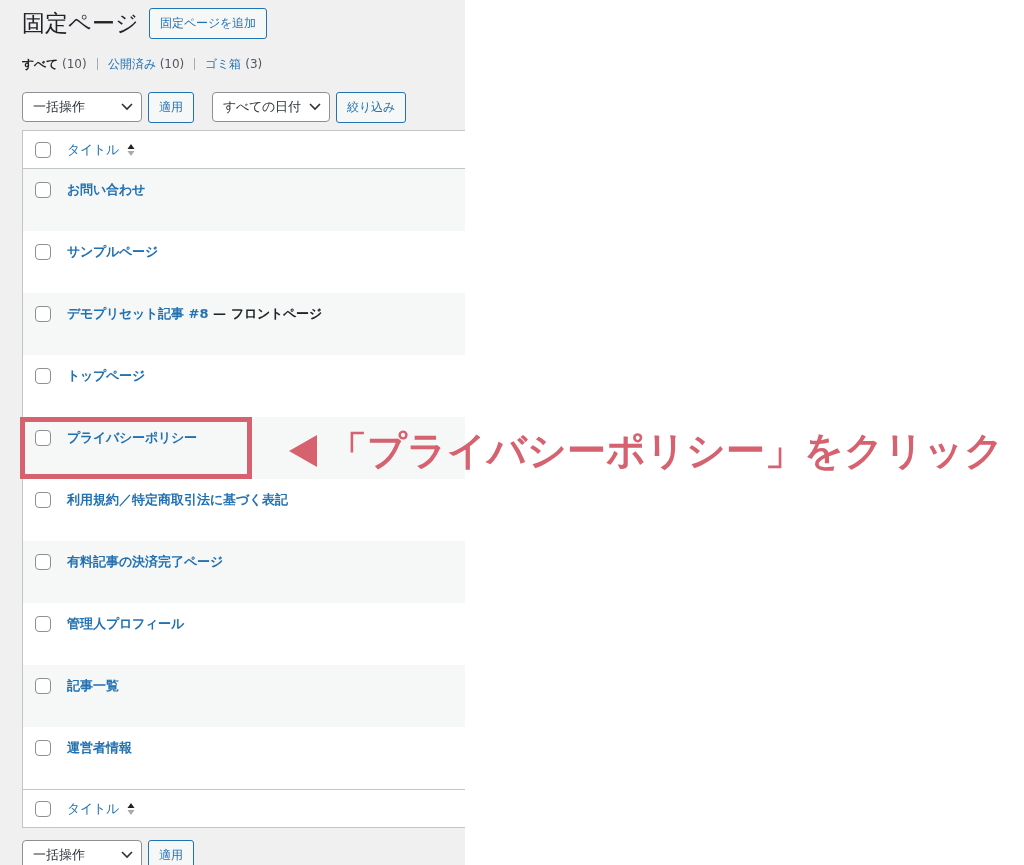 The height and width of the screenshot is (865, 1024). Describe the element at coordinates (271, 107) in the screenshot. I see `date-filter-select: すべての日付` at that location.